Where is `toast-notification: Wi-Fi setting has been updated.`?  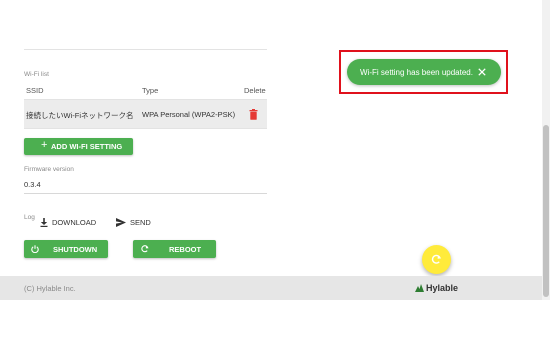 toast-notification: Wi-Fi setting has been updated. is located at coordinates (424, 72).